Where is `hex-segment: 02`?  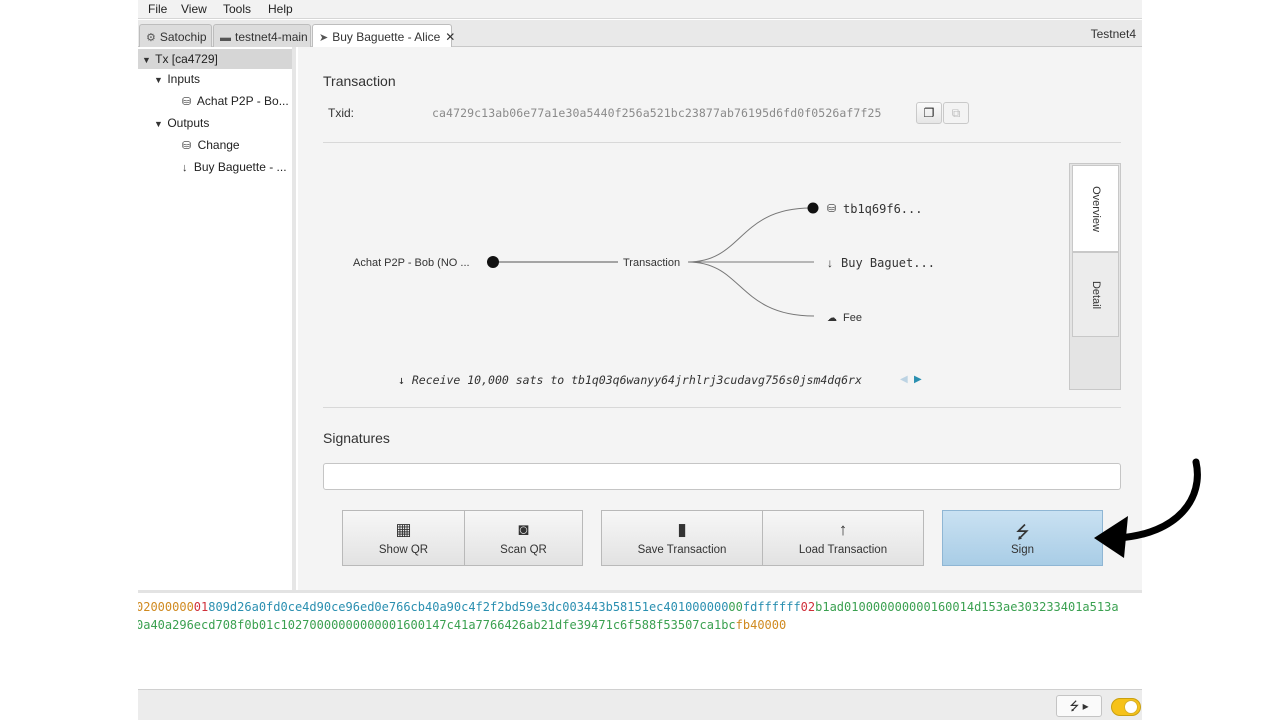 hex-segment: 02 is located at coordinates (808, 607).